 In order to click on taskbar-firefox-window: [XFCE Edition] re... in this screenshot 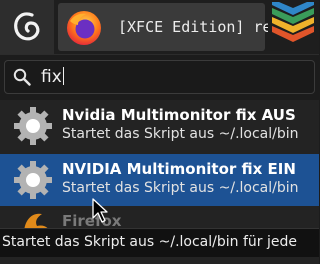, I will do `click(163, 27)`.